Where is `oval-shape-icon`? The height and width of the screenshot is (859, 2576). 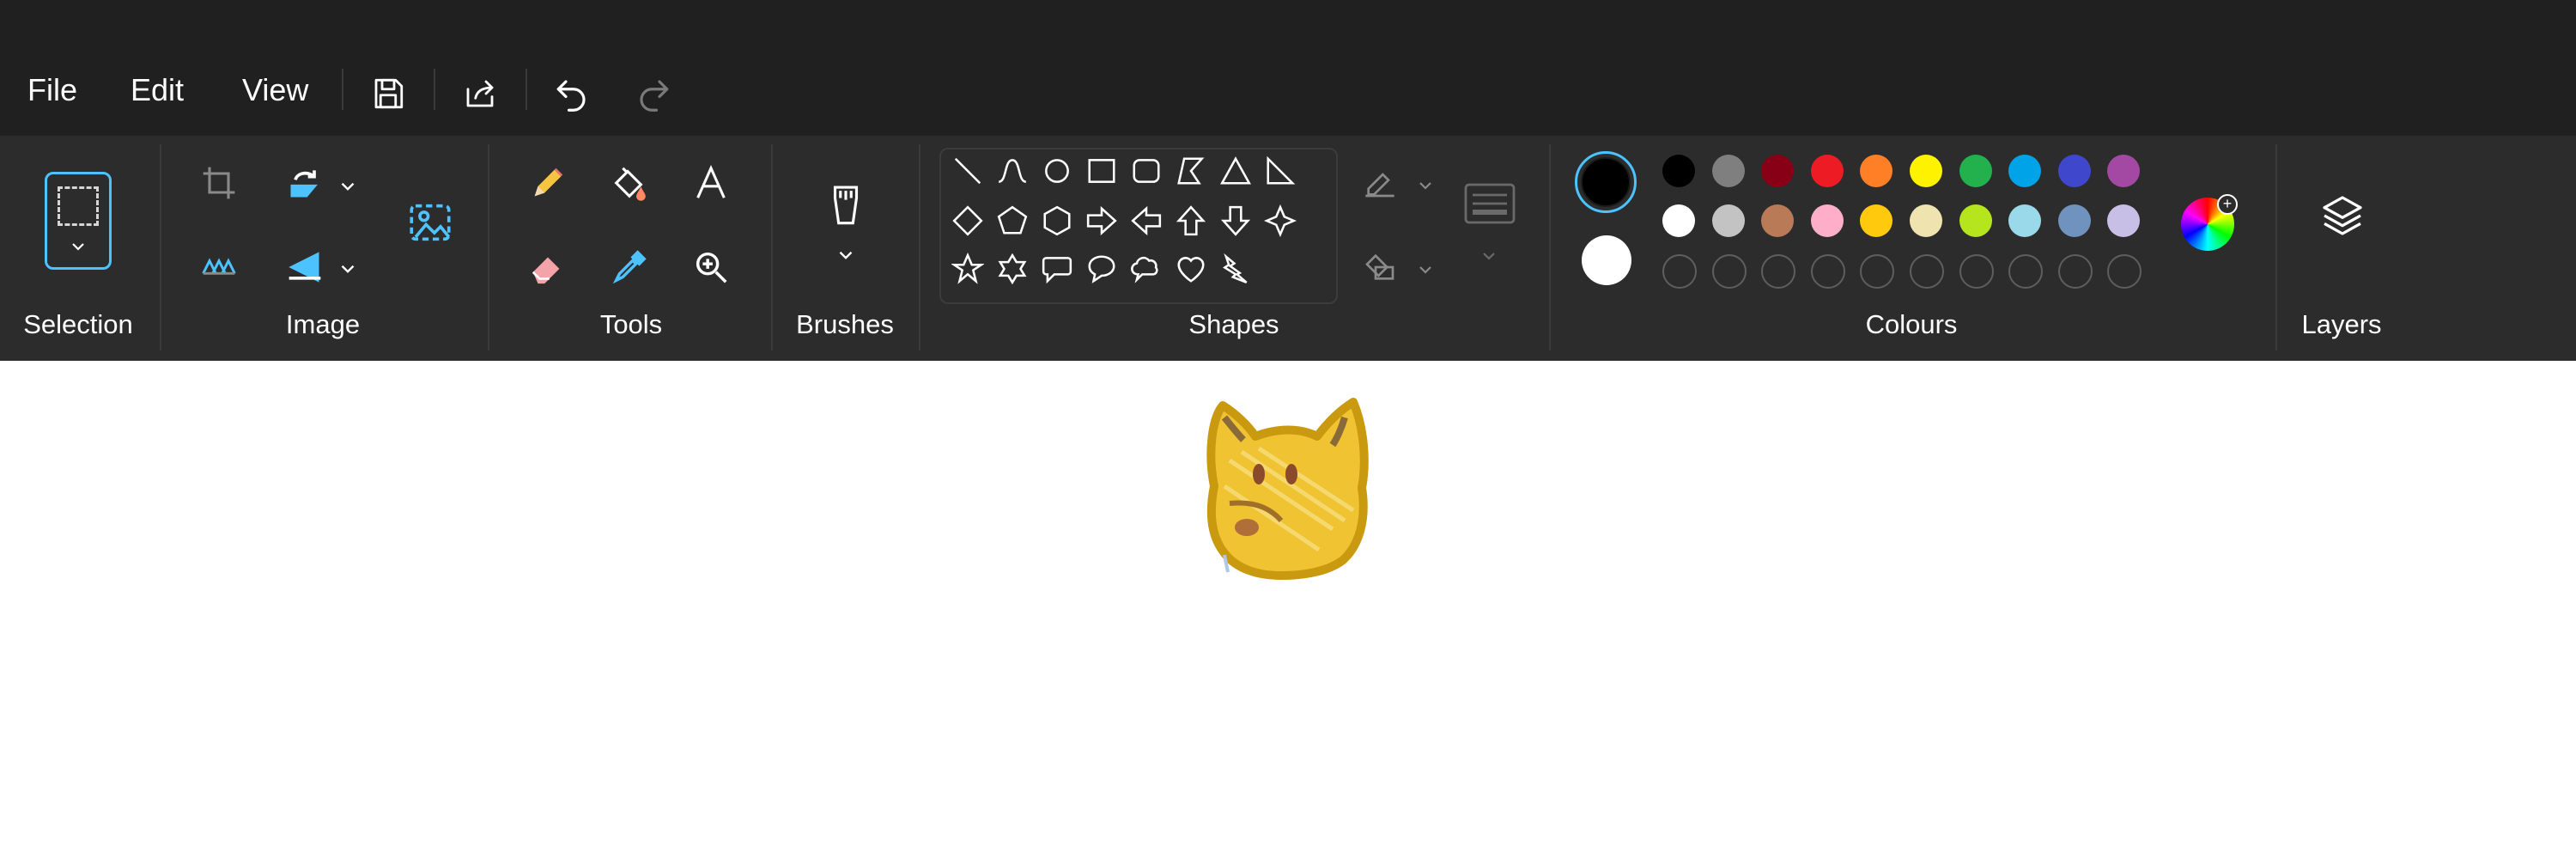
oval-shape-icon is located at coordinates (1057, 170).